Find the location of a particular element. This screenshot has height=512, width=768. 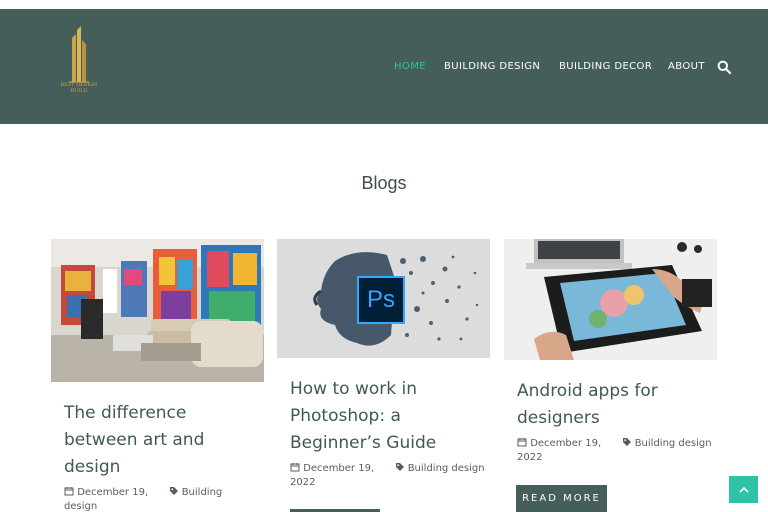

card-title-line: How to work in is located at coordinates (354, 389).